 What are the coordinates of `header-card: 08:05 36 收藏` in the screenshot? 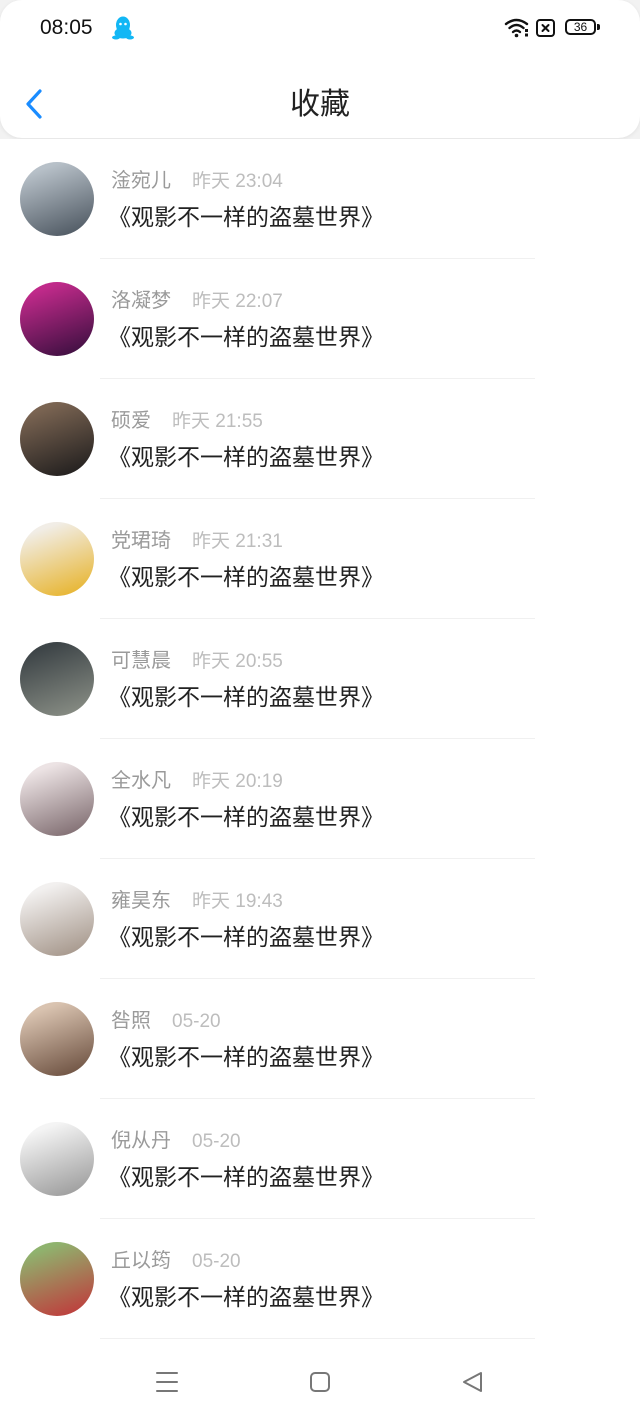 It's located at (320, 69).